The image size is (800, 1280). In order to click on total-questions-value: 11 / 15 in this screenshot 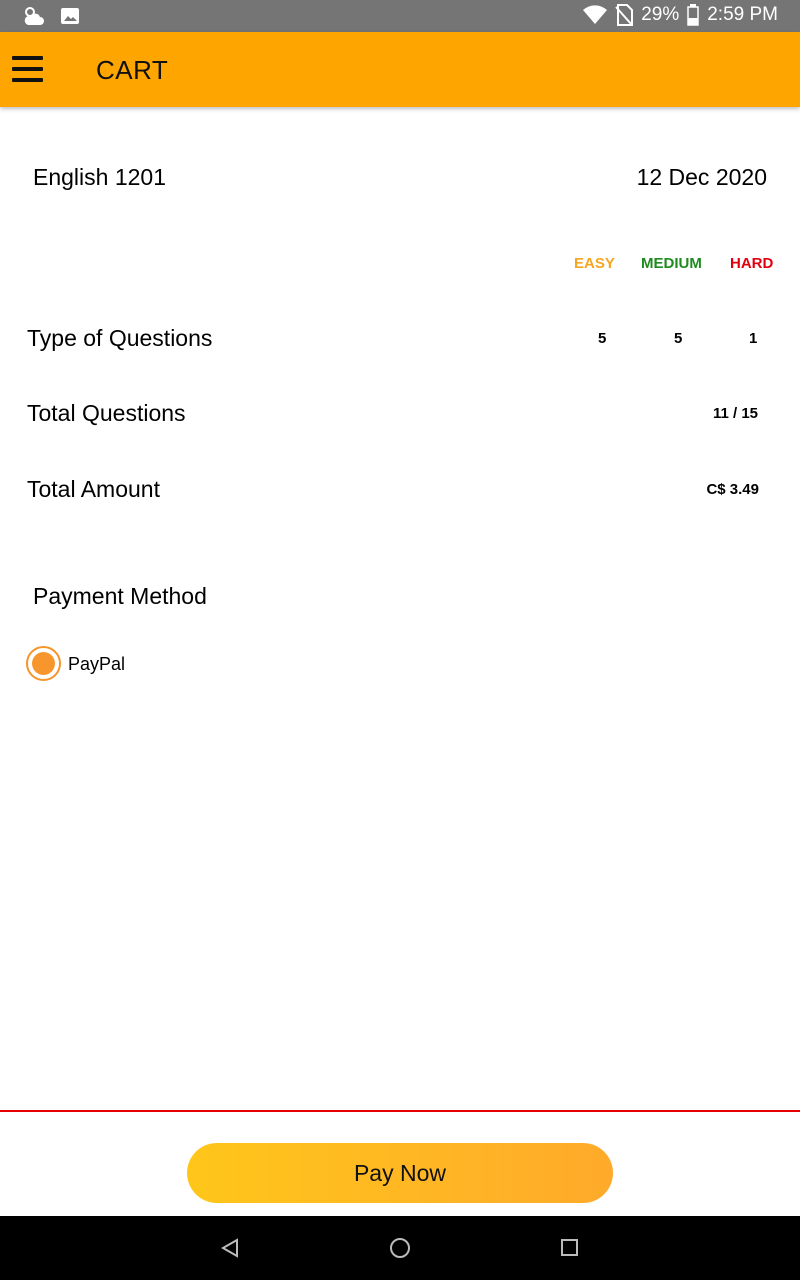, I will do `click(735, 413)`.